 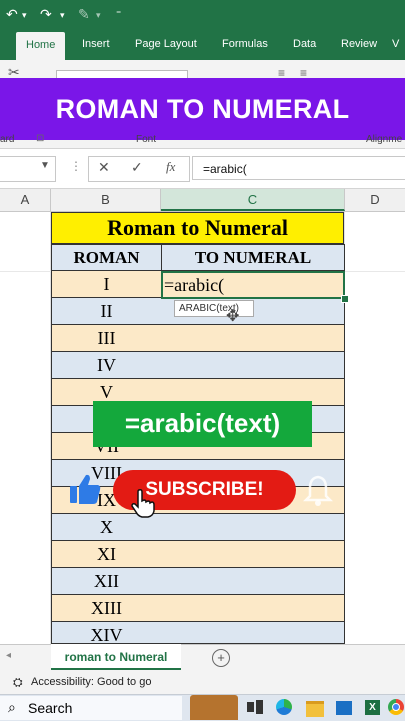 I want to click on column-header-a: A, so click(x=25, y=200).